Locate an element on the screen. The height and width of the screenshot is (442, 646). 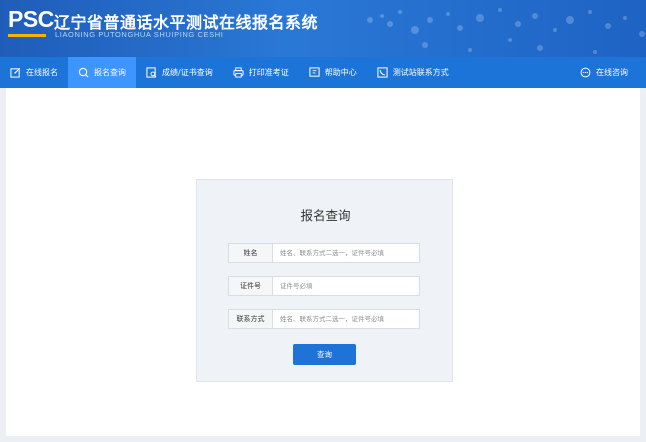
nav-item-label: 报名查询 is located at coordinates (110, 72).